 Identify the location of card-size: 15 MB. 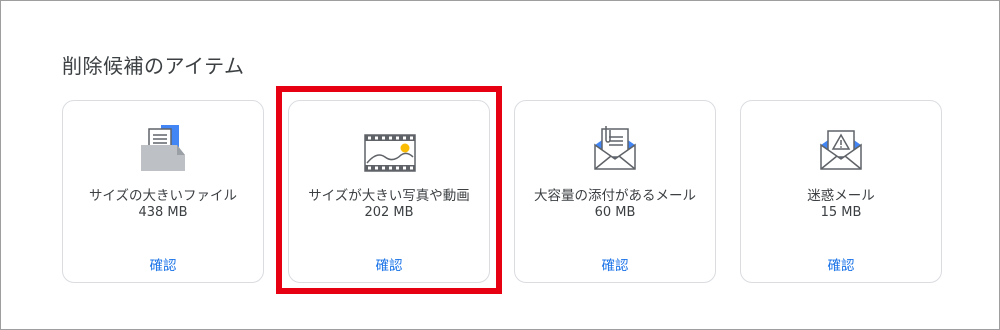
(841, 212).